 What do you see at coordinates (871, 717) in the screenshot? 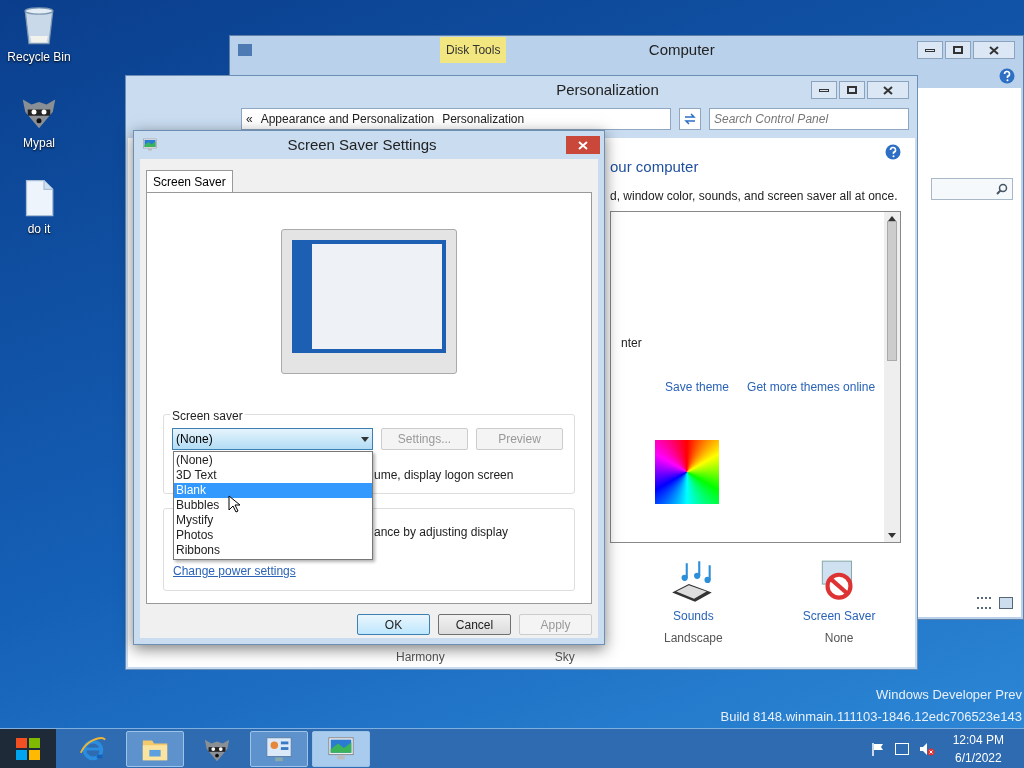
I see `build-watermark-text: Build 8148.winmain.111103-1846.12edc706523e143` at bounding box center [871, 717].